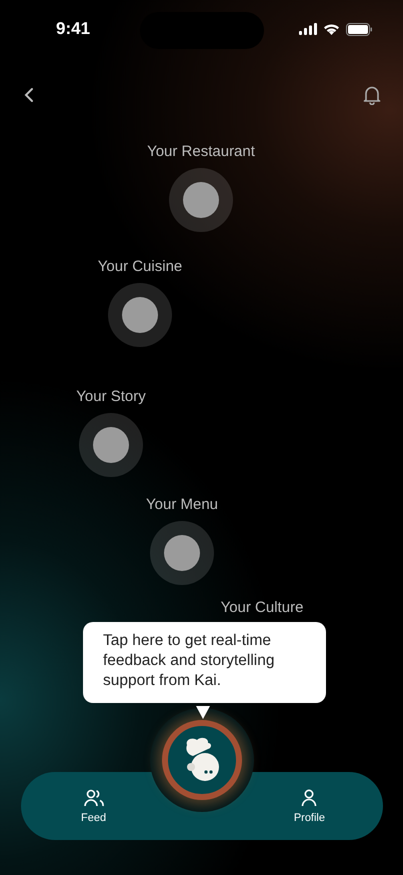 Image resolution: width=403 pixels, height=875 pixels. Describe the element at coordinates (309, 797) in the screenshot. I see `person-icon` at that location.